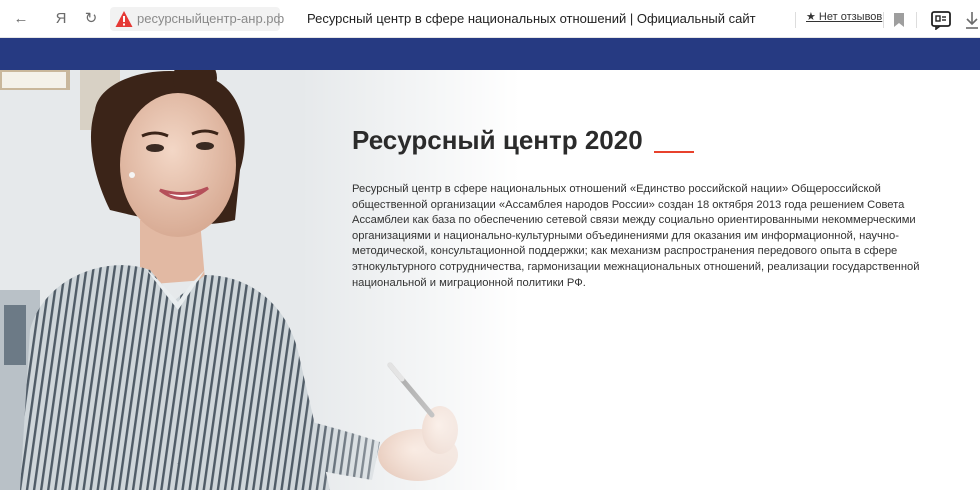 The width and height of the screenshot is (980, 490). Describe the element at coordinates (844, 16) in the screenshot. I see `reviews-button: ★ Нет отзывов` at that location.